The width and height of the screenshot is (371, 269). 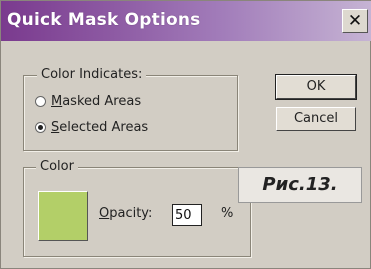 I want to click on selected-areas-option: Selected Areas, so click(x=91, y=127).